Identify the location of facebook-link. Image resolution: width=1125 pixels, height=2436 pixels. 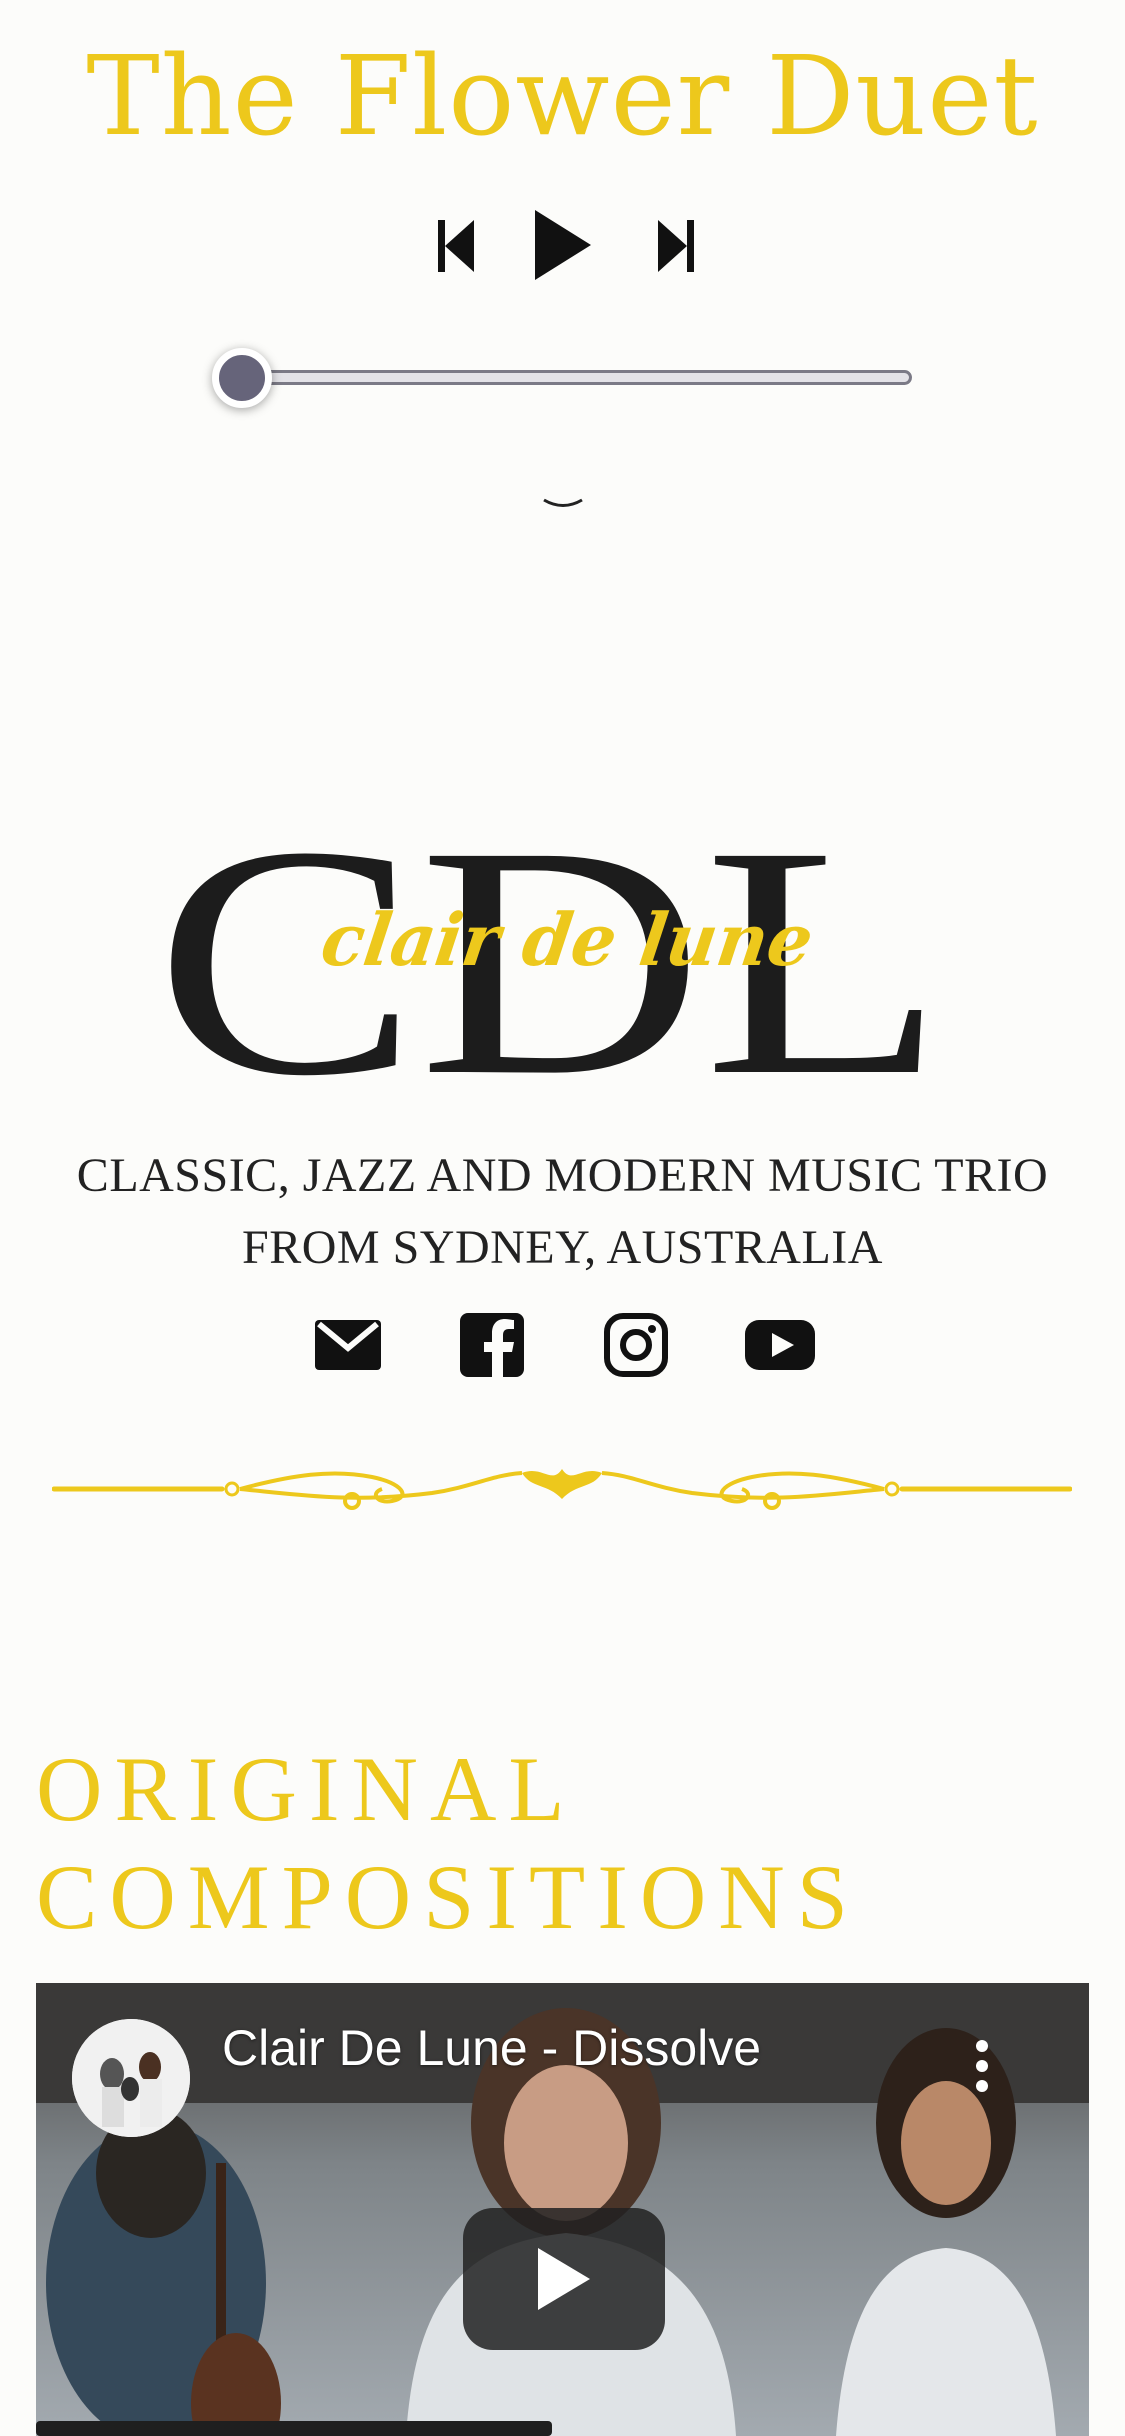
(492, 1345).